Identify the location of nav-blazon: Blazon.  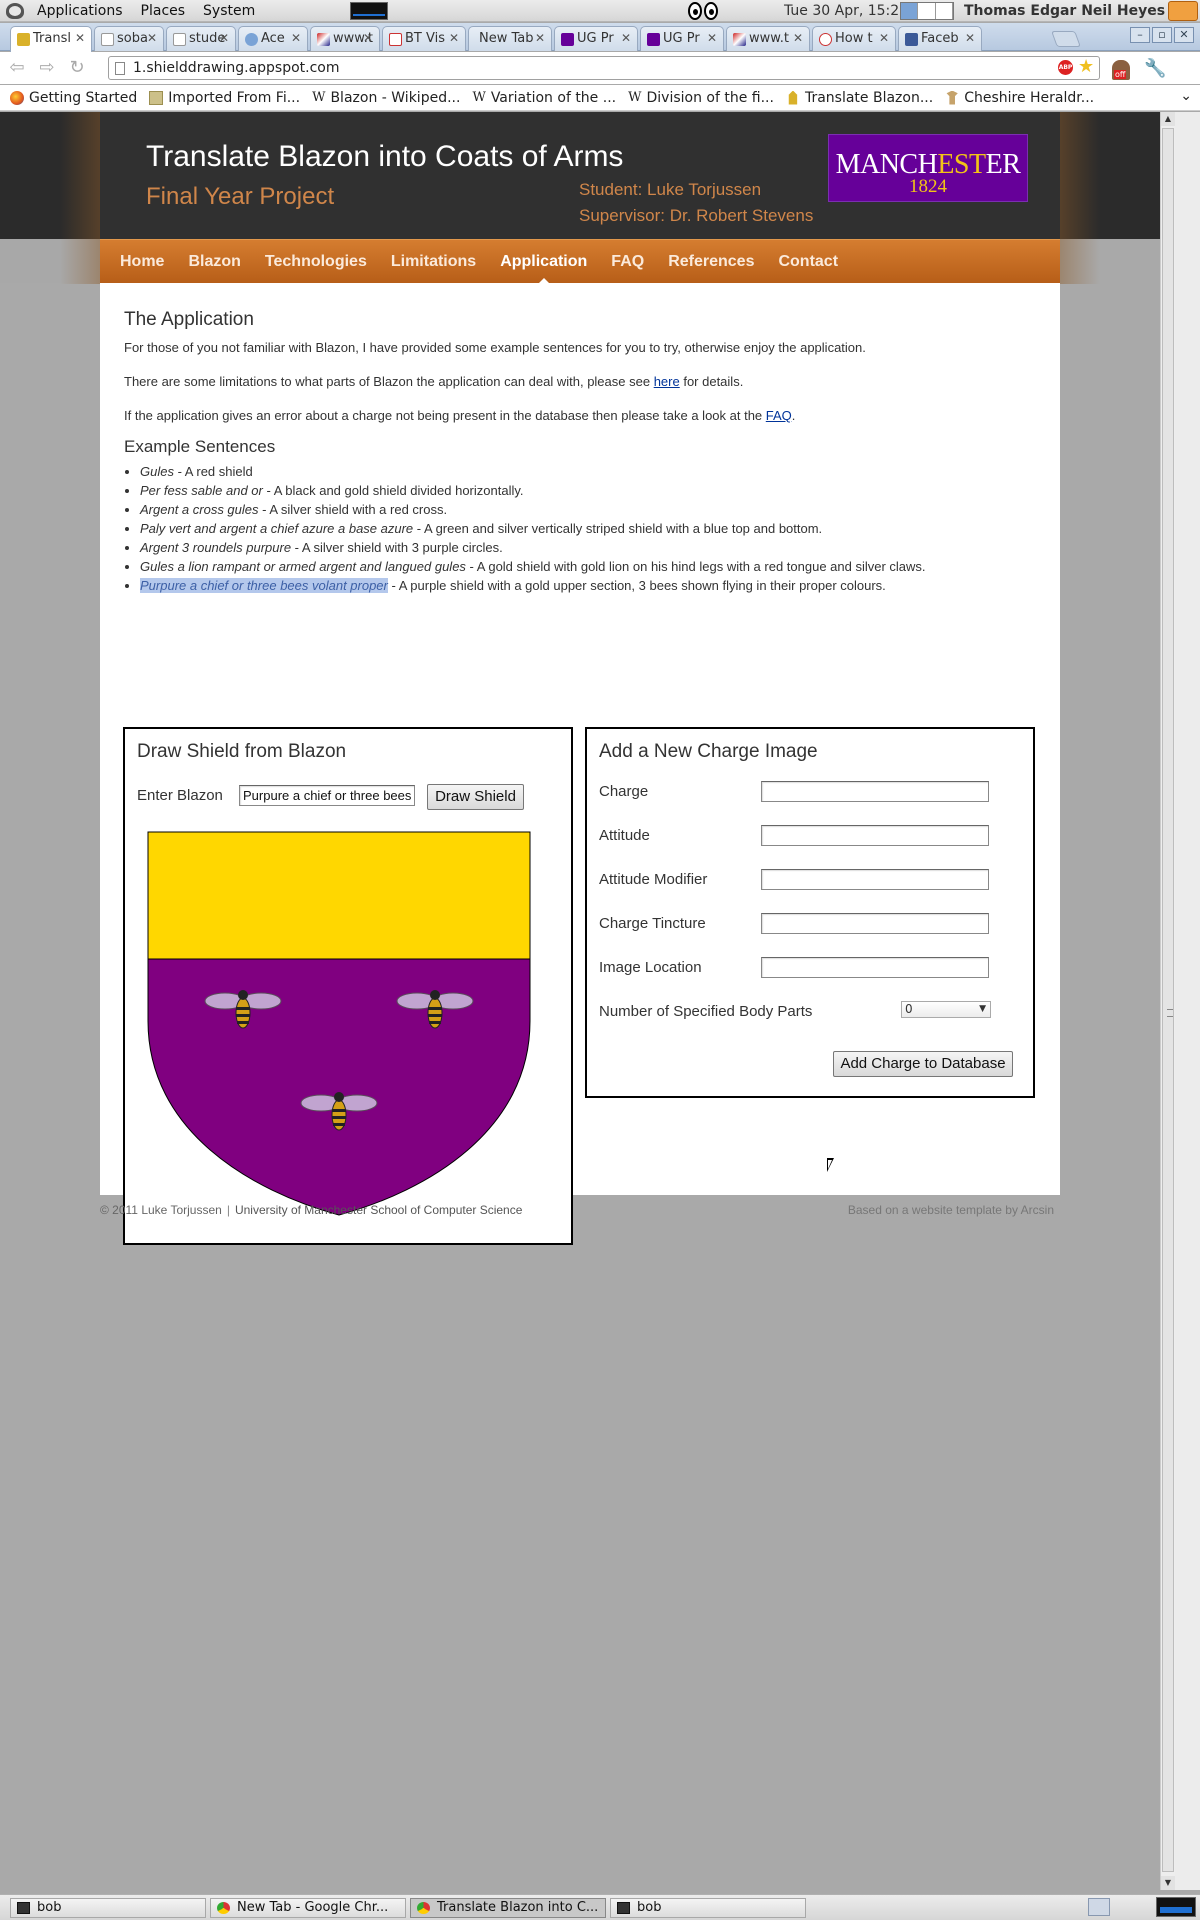
(214, 262).